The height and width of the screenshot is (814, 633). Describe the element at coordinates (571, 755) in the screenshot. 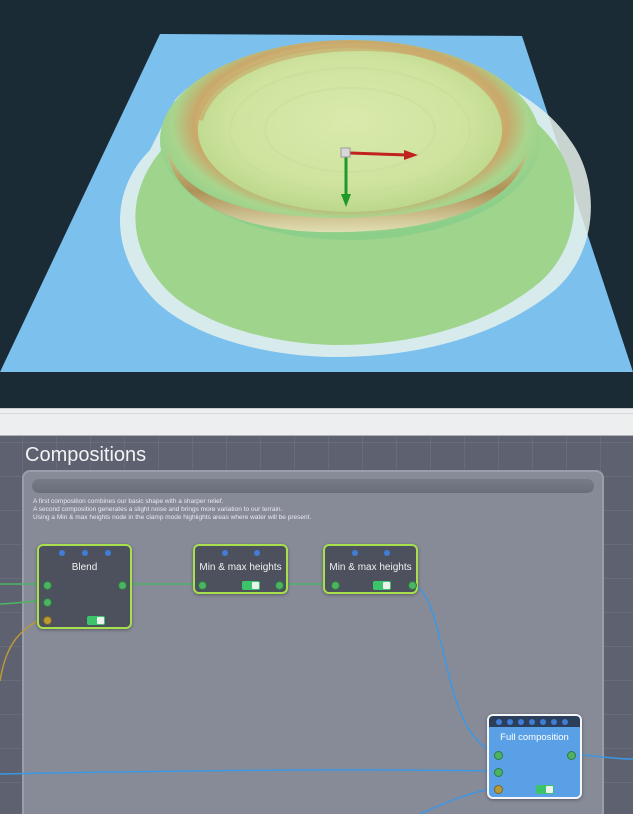

I see `full-composition-output-port` at that location.